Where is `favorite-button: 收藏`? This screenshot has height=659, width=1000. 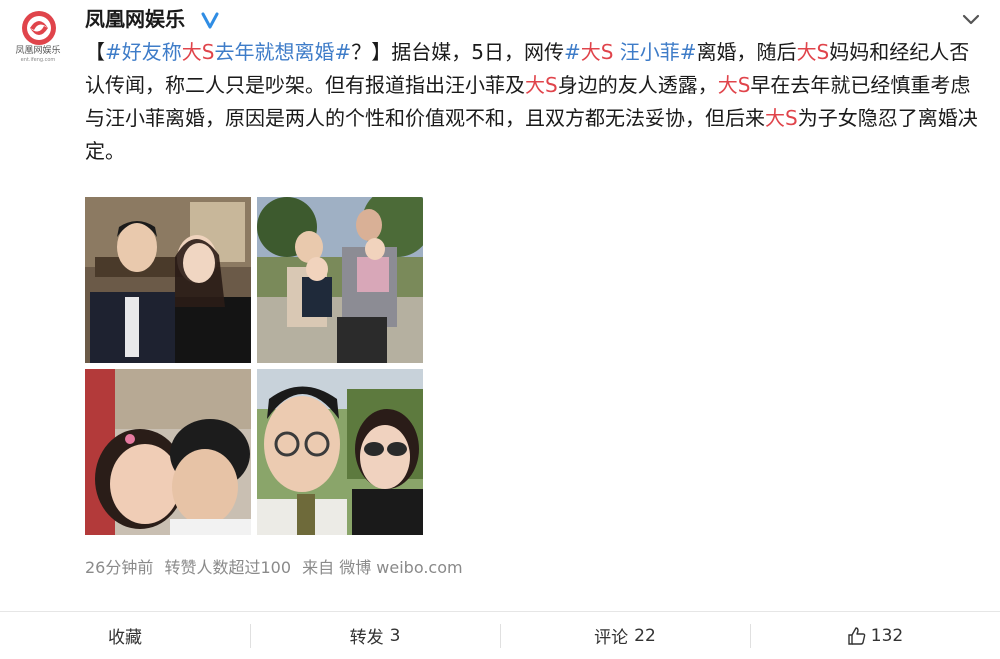 favorite-button: 收藏 is located at coordinates (125, 635).